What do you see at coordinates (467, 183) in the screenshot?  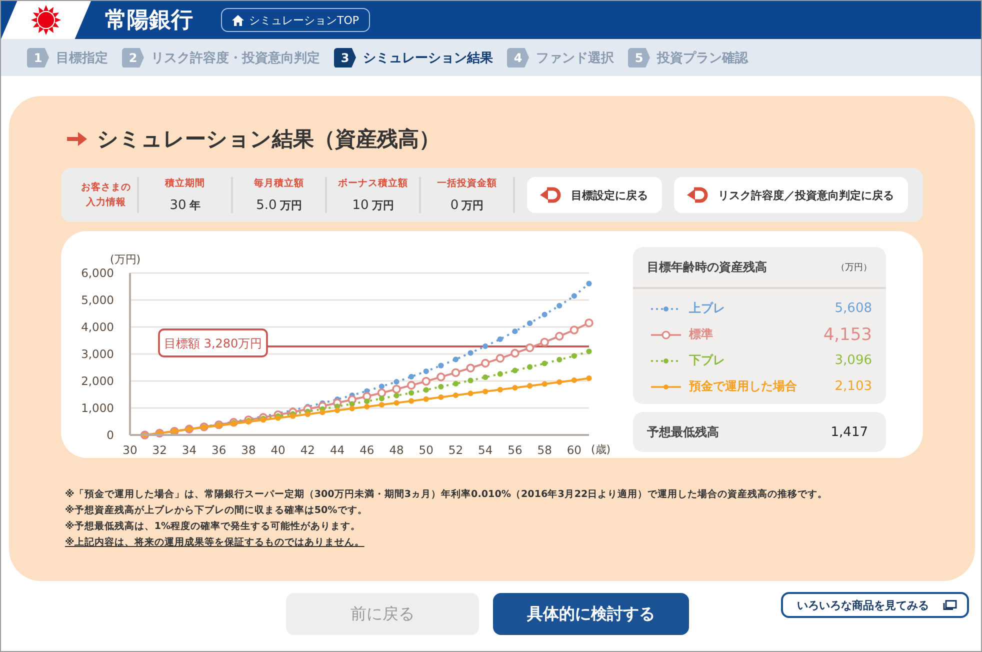 I see `input-item-label: 一括投資金額` at bounding box center [467, 183].